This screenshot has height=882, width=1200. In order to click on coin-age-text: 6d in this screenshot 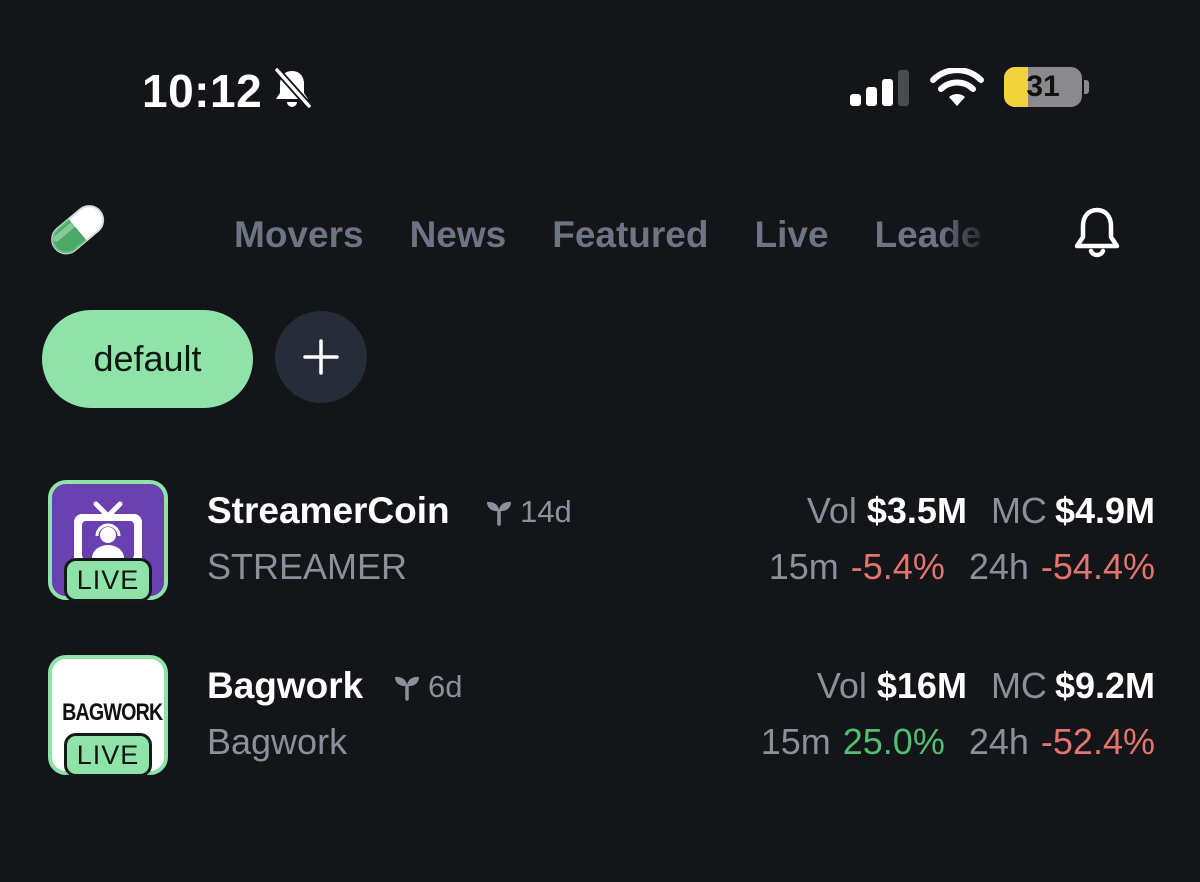, I will do `click(445, 686)`.